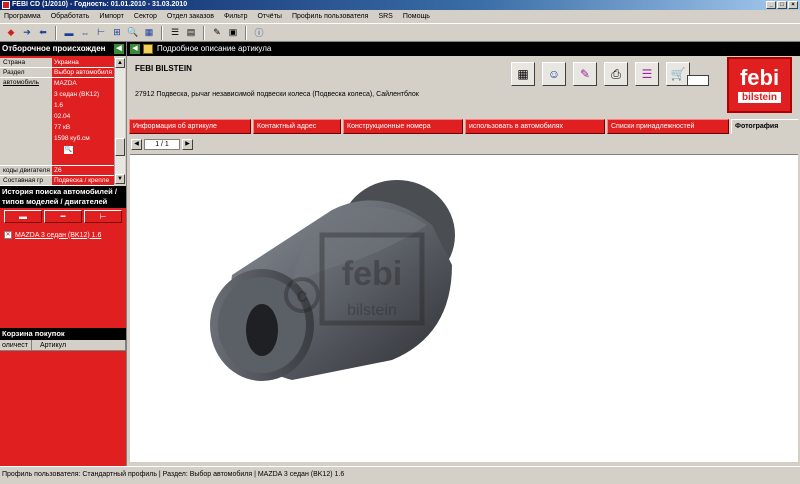 Image resolution: width=800 pixels, height=484 pixels. What do you see at coordinates (385, 16) in the screenshot?
I see `menu-srs: SRS` at bounding box center [385, 16].